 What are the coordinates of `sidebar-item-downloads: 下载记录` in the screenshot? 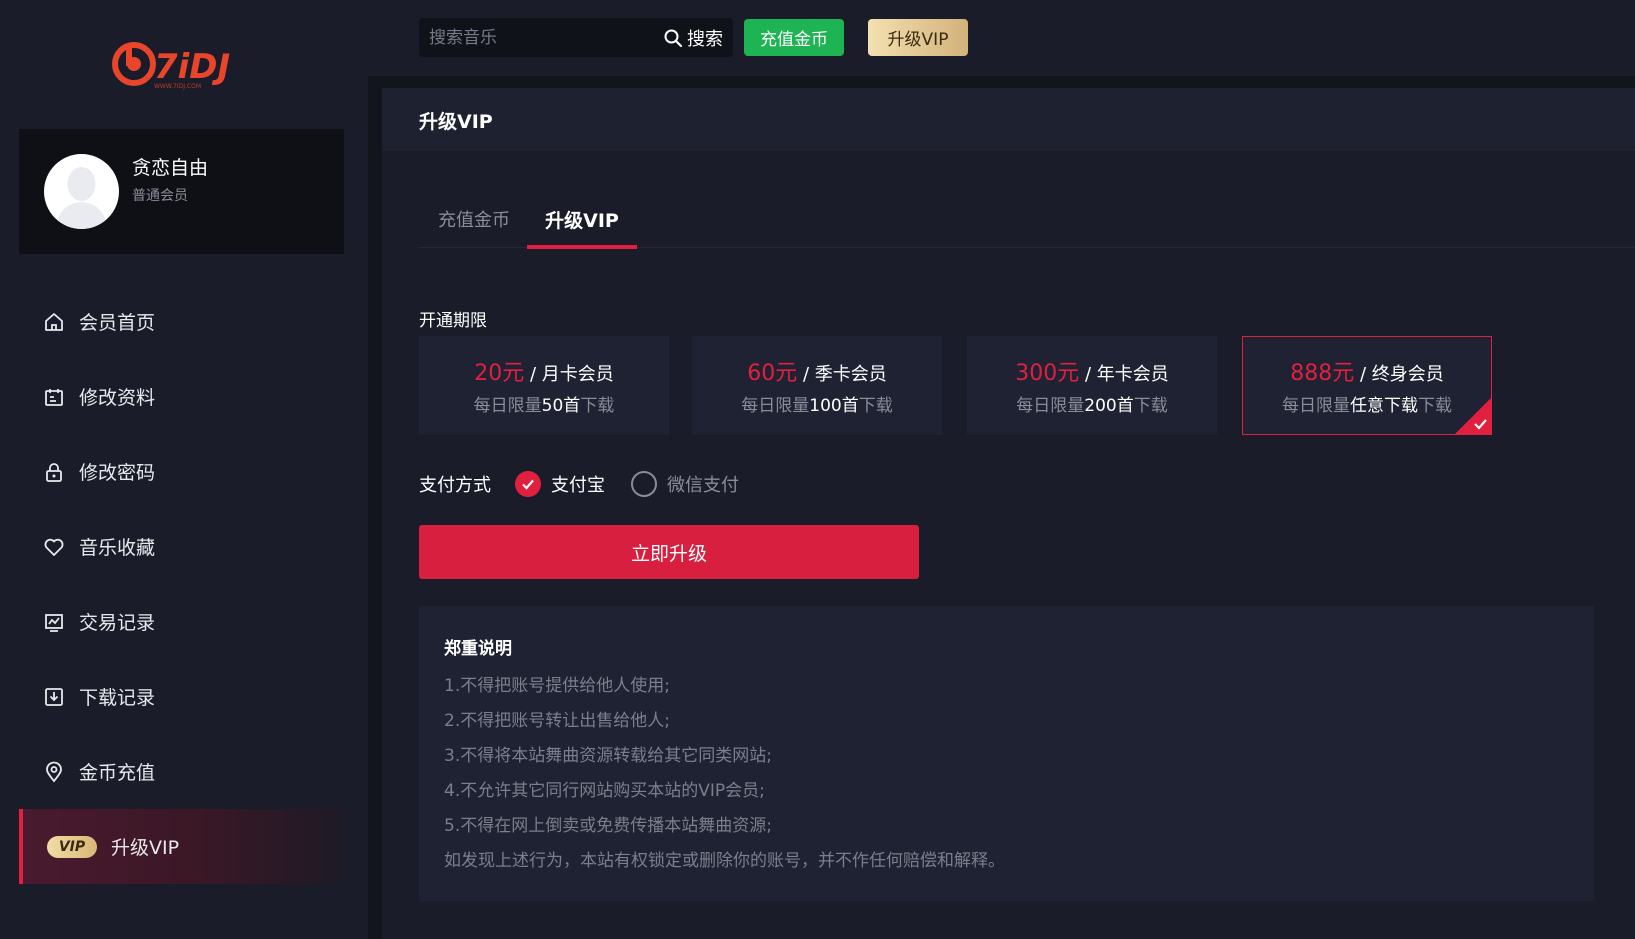 It's located at (181, 696).